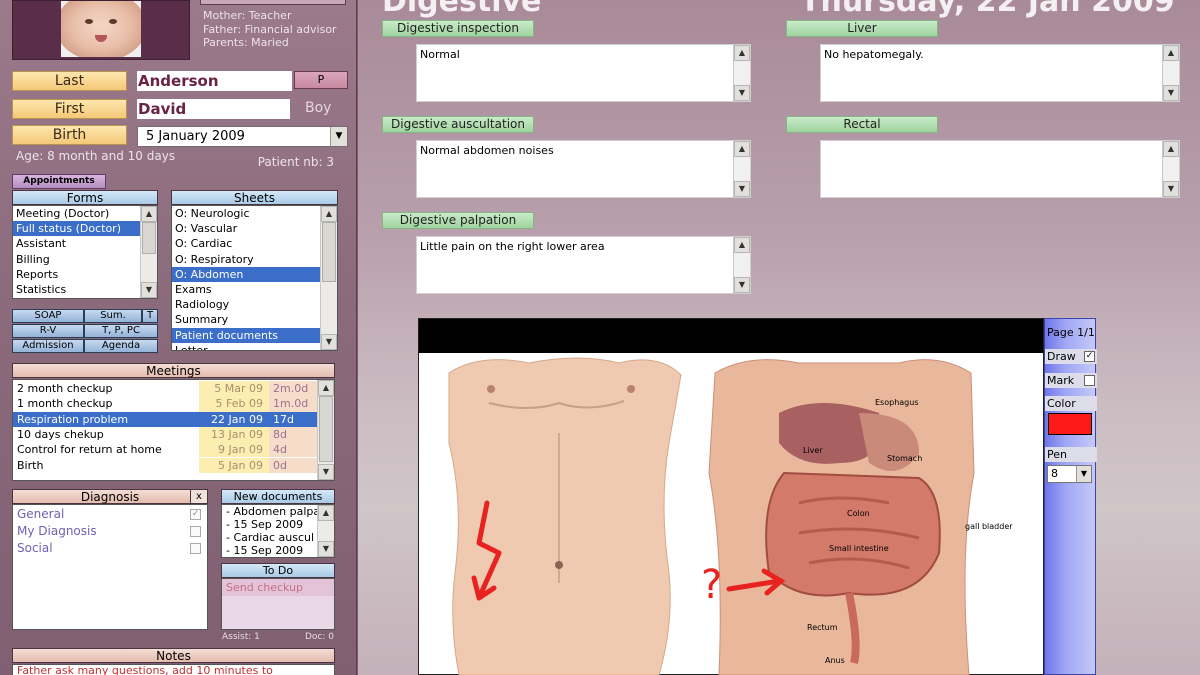  I want to click on forms-item: Assistant, so click(85, 243).